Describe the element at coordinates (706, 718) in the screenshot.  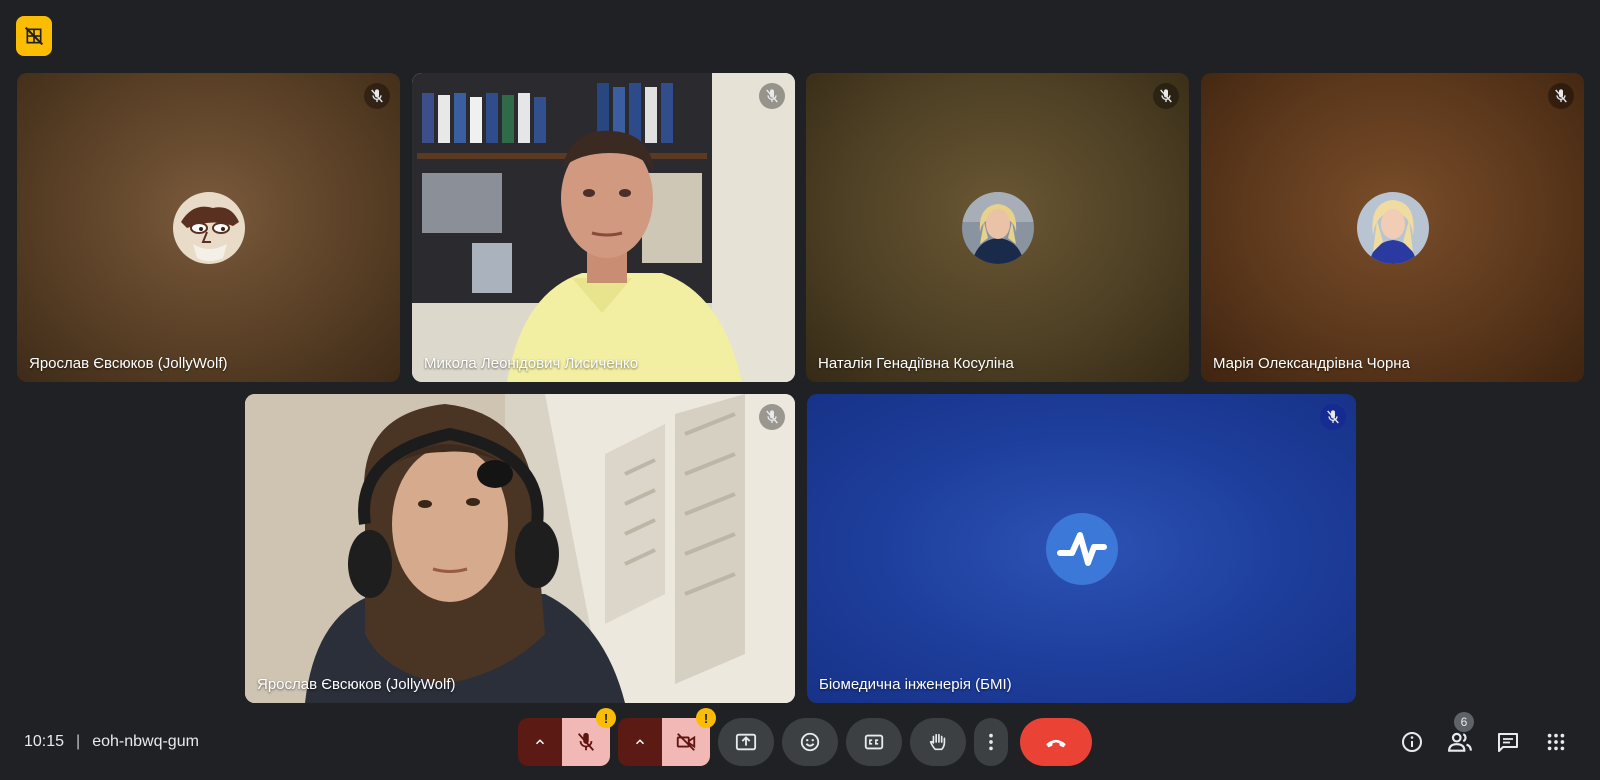
I see `camera-warning-badge: !` at that location.